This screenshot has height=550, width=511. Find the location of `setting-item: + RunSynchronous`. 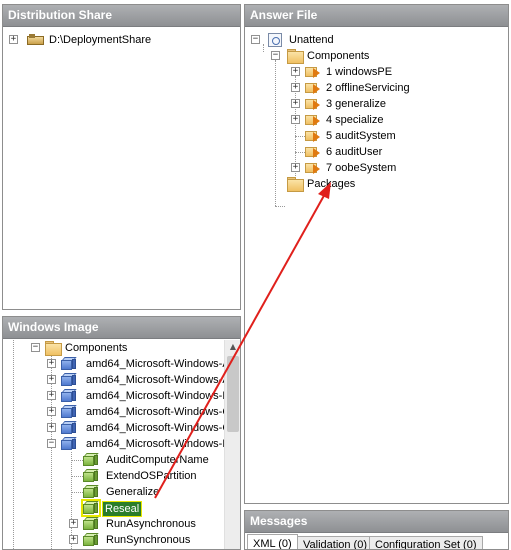

setting-item: + RunSynchronous is located at coordinates (149, 540).